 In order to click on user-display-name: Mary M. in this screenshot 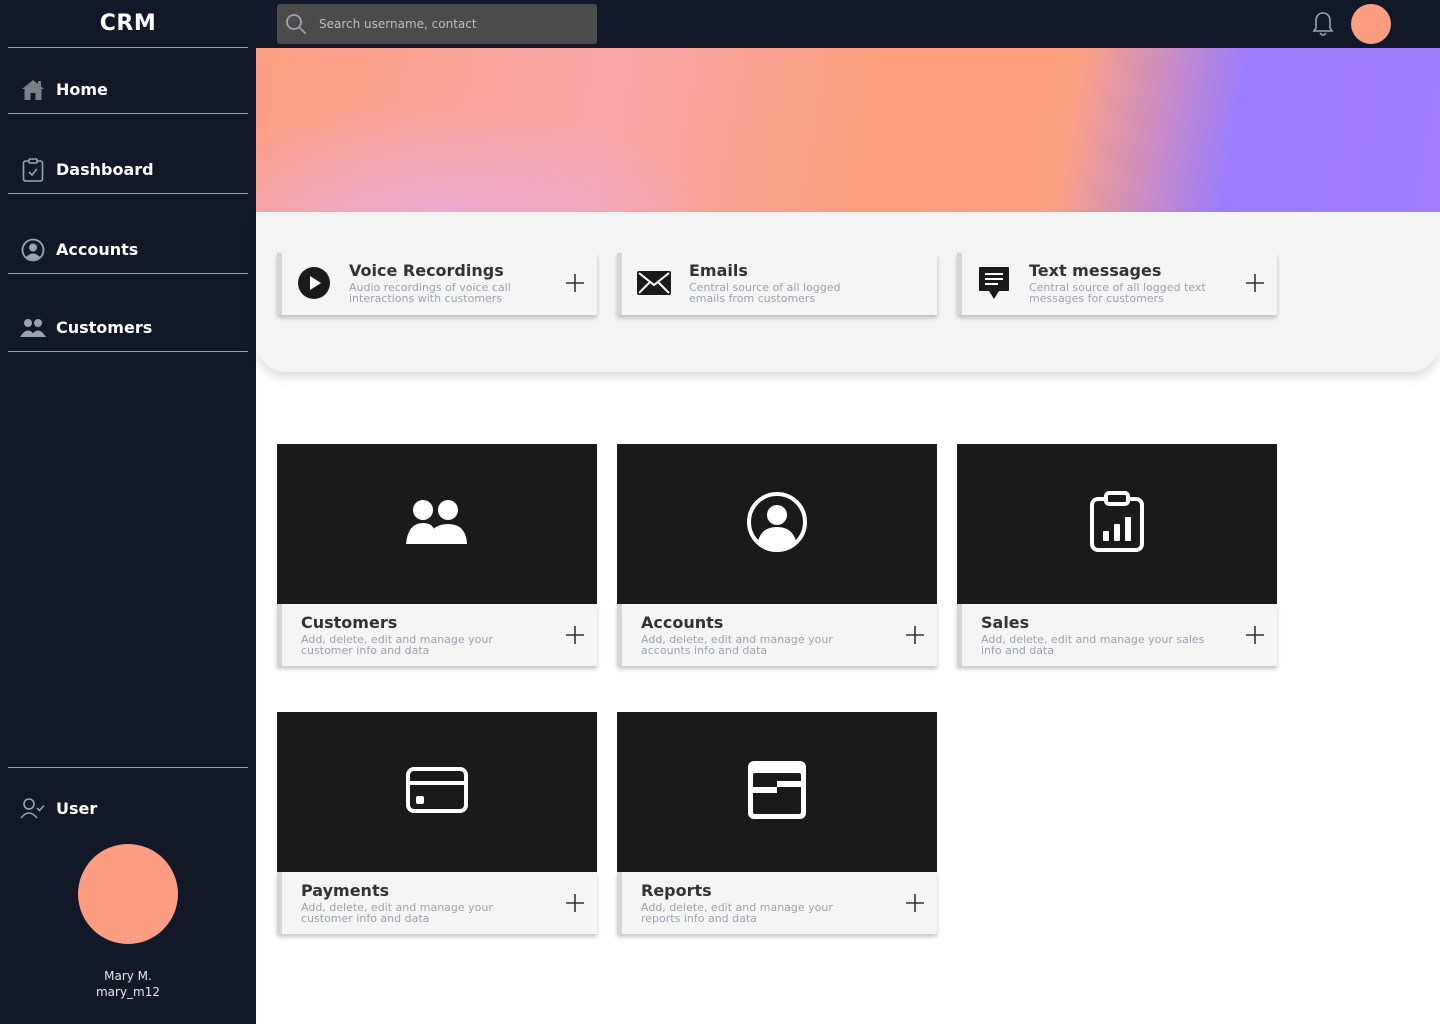, I will do `click(128, 976)`.